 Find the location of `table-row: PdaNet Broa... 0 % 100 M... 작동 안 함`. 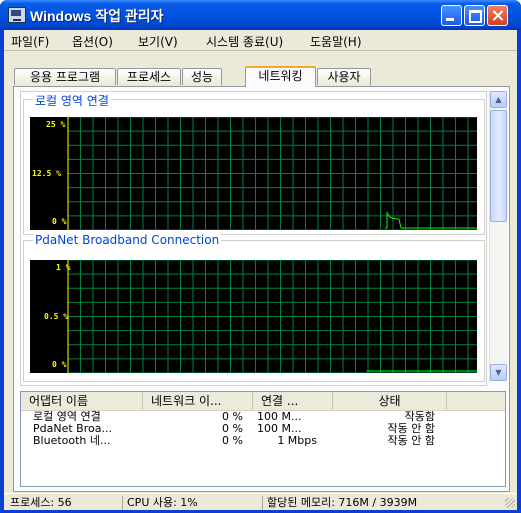

table-row: PdaNet Broa... 0 % 100 M... 작동 안 함 is located at coordinates (263, 429).